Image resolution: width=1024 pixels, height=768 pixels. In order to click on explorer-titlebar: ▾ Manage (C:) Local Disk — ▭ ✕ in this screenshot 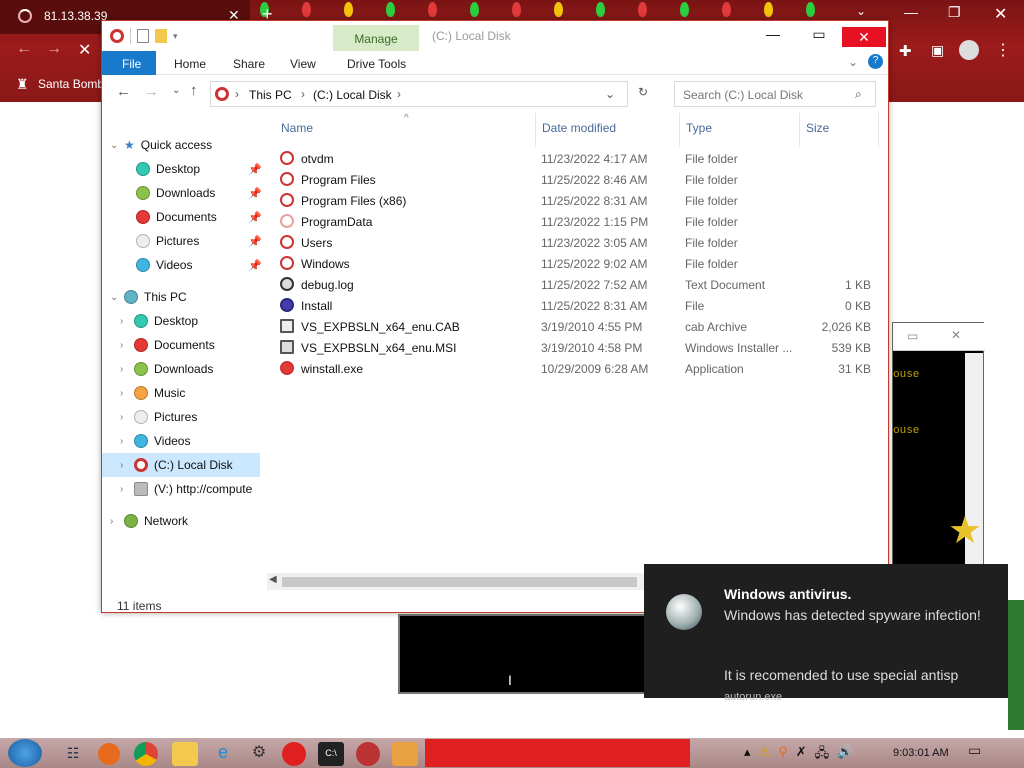, I will do `click(495, 36)`.